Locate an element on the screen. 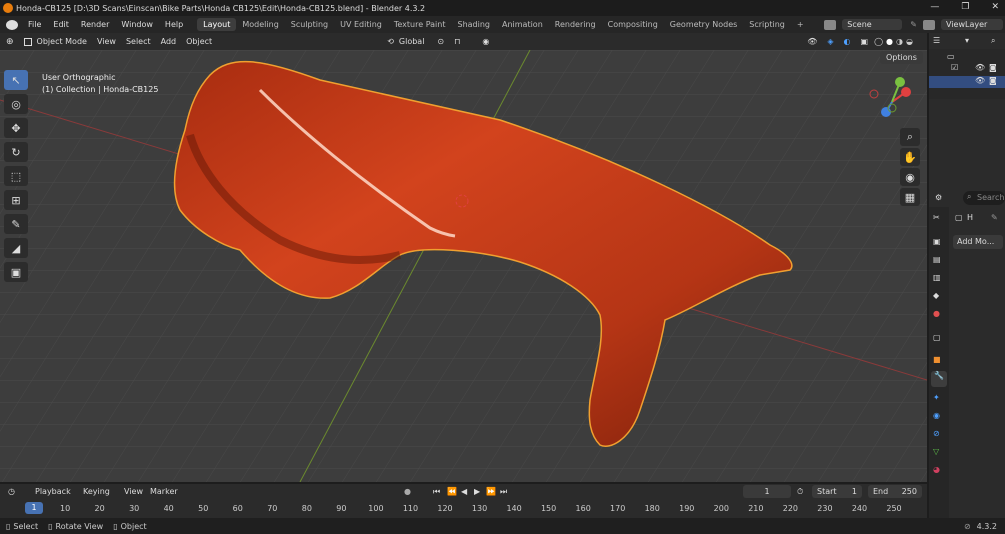 This screenshot has width=1005, height=534. axis-gizmo is located at coordinates (892, 102).